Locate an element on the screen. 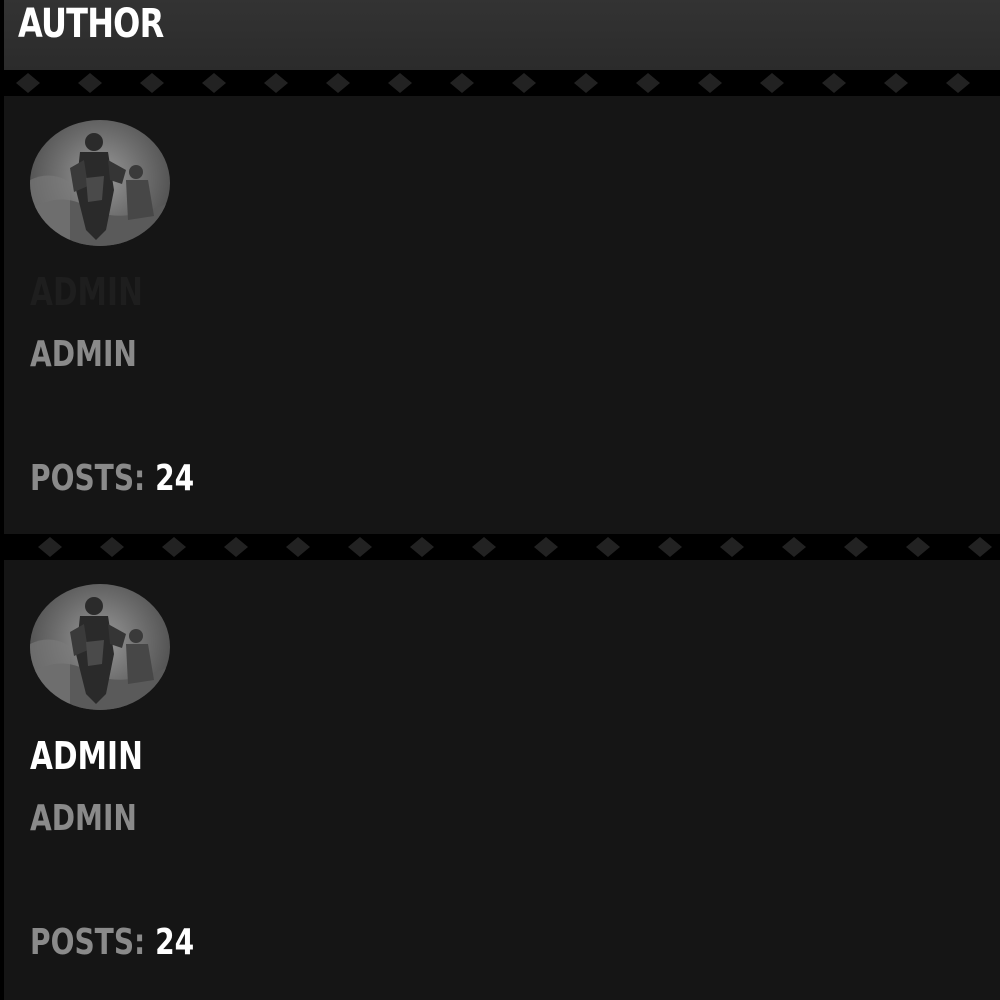 The image size is (1000, 1000). widget-header: AUTHOR is located at coordinates (502, 35).